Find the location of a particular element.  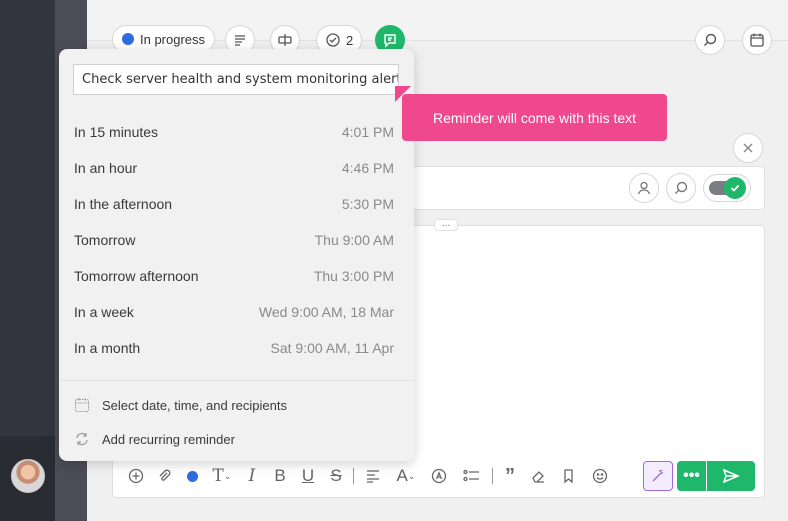

toggle-knob is located at coordinates (735, 188).